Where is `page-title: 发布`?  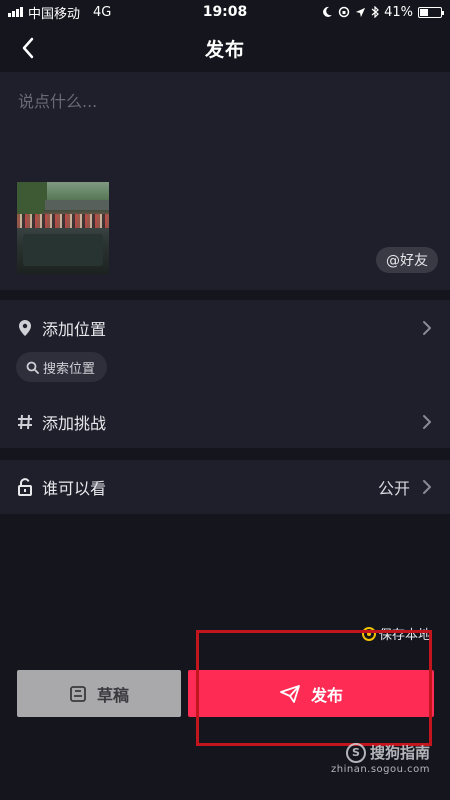
page-title: 发布 is located at coordinates (224, 49).